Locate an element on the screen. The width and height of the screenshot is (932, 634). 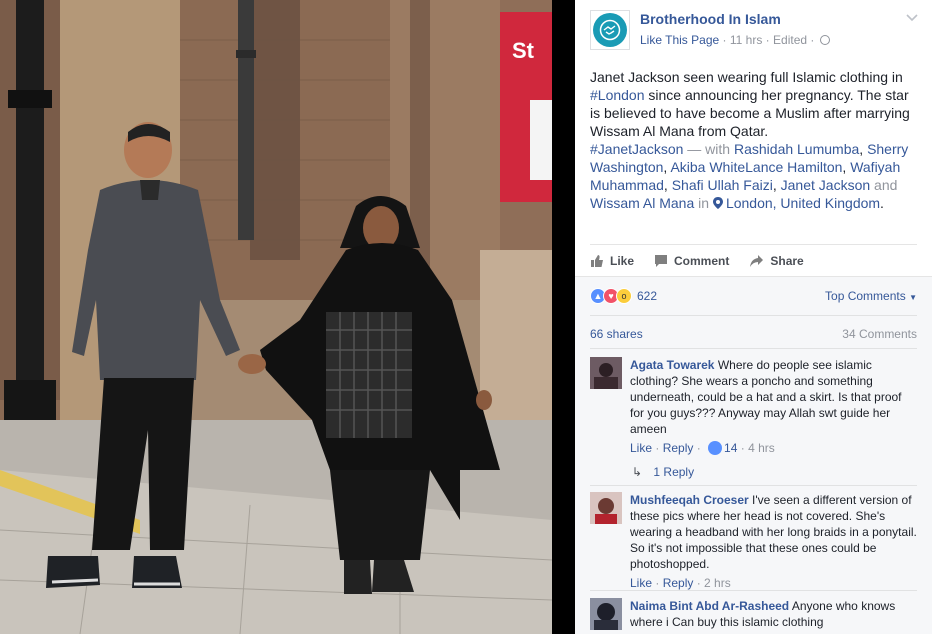
location-link: London, United Kingdom is located at coordinates (803, 203).